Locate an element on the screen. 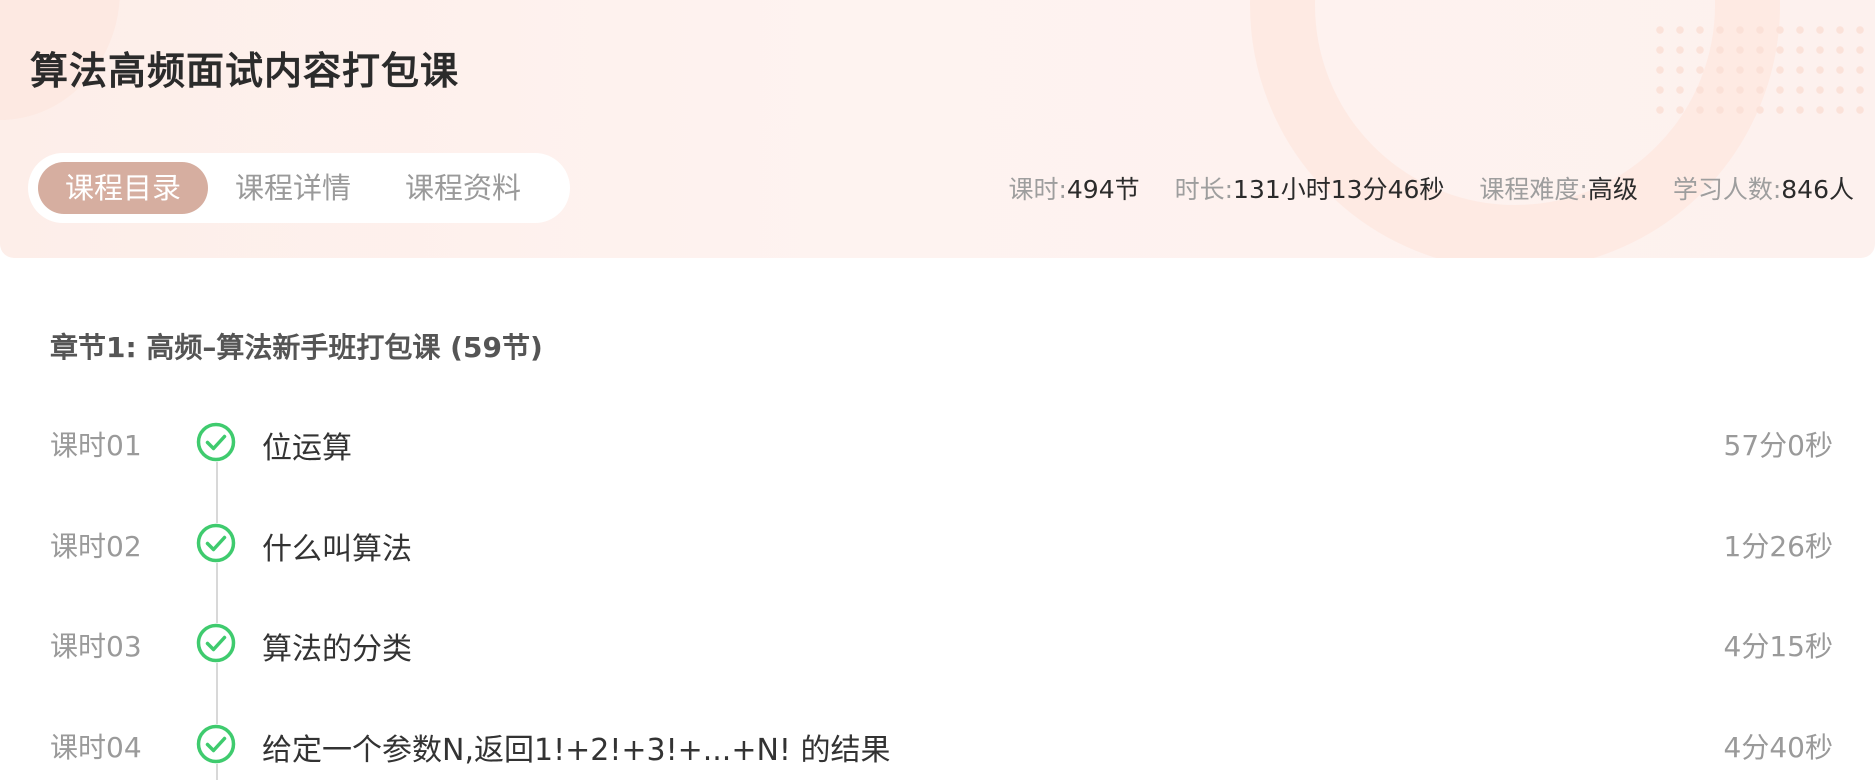 The width and height of the screenshot is (1875, 780). lesson-duration: 4分40秒 is located at coordinates (1778, 747).